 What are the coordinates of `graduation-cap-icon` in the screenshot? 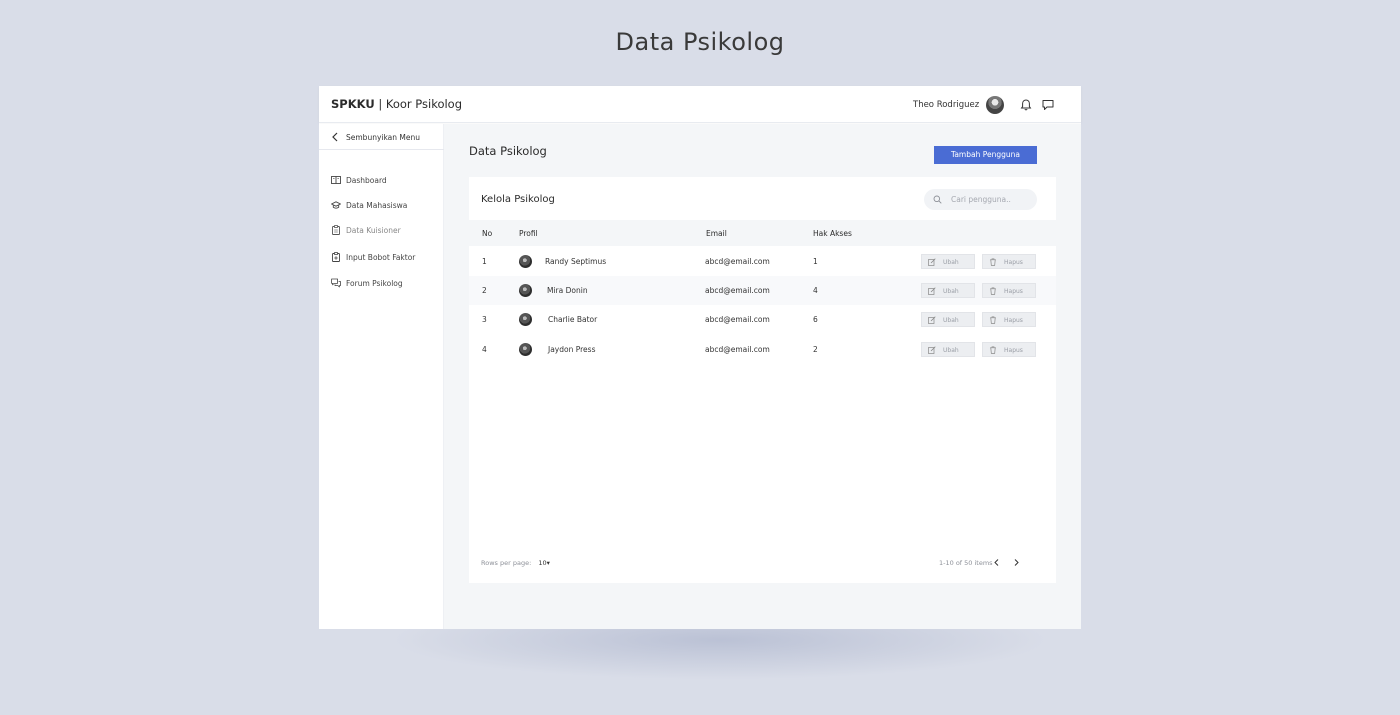 It's located at (336, 205).